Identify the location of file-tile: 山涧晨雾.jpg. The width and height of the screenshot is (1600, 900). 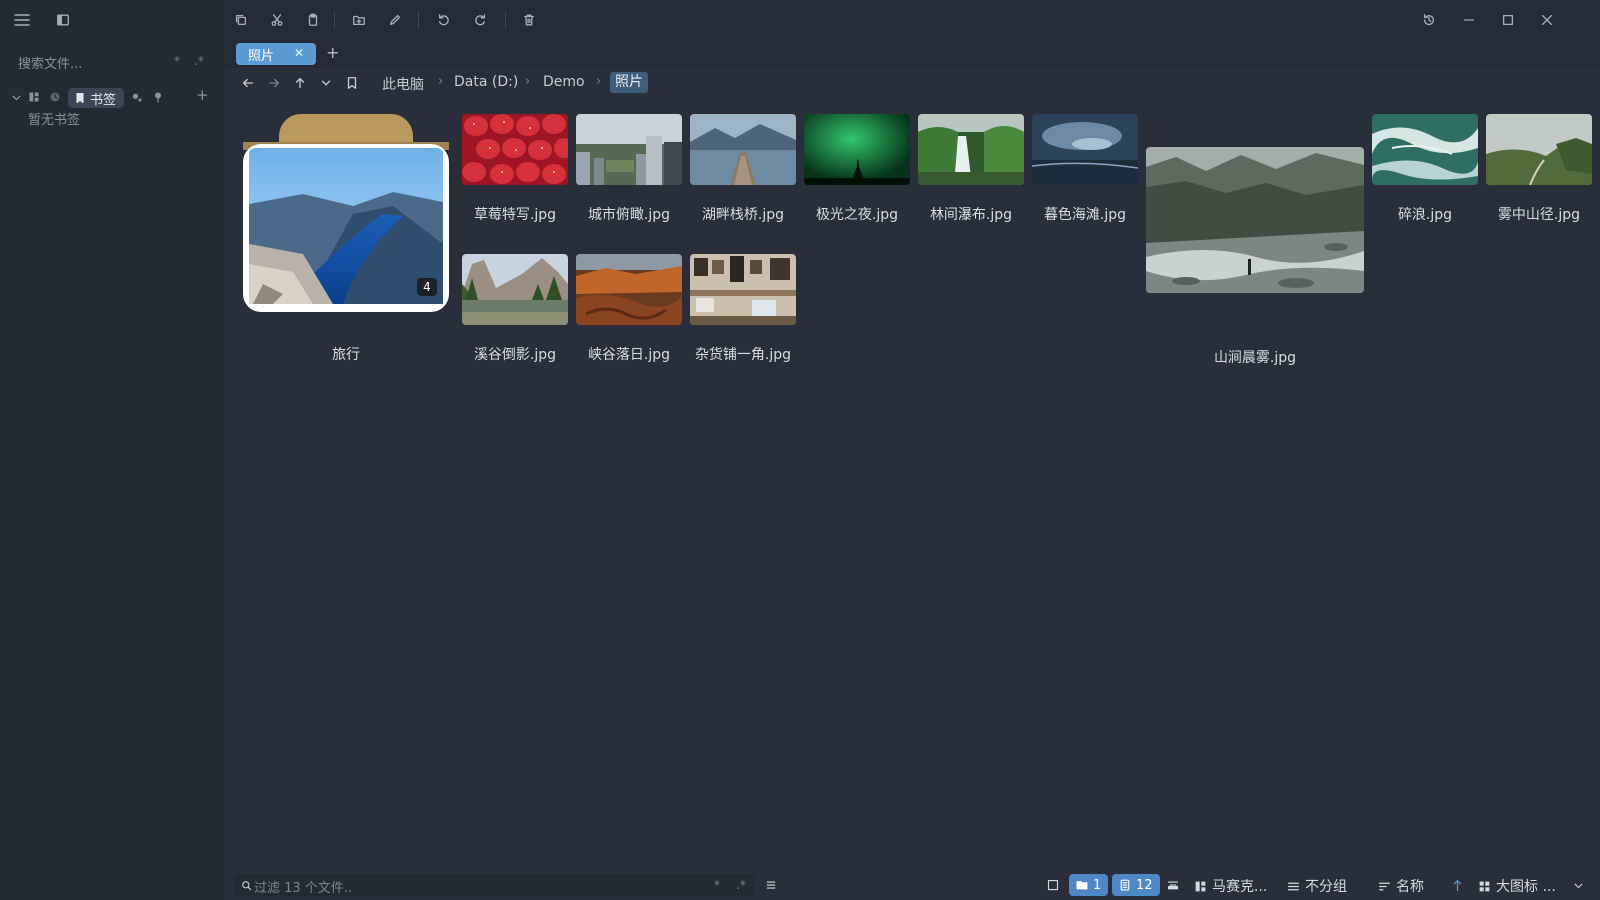
(1255, 257).